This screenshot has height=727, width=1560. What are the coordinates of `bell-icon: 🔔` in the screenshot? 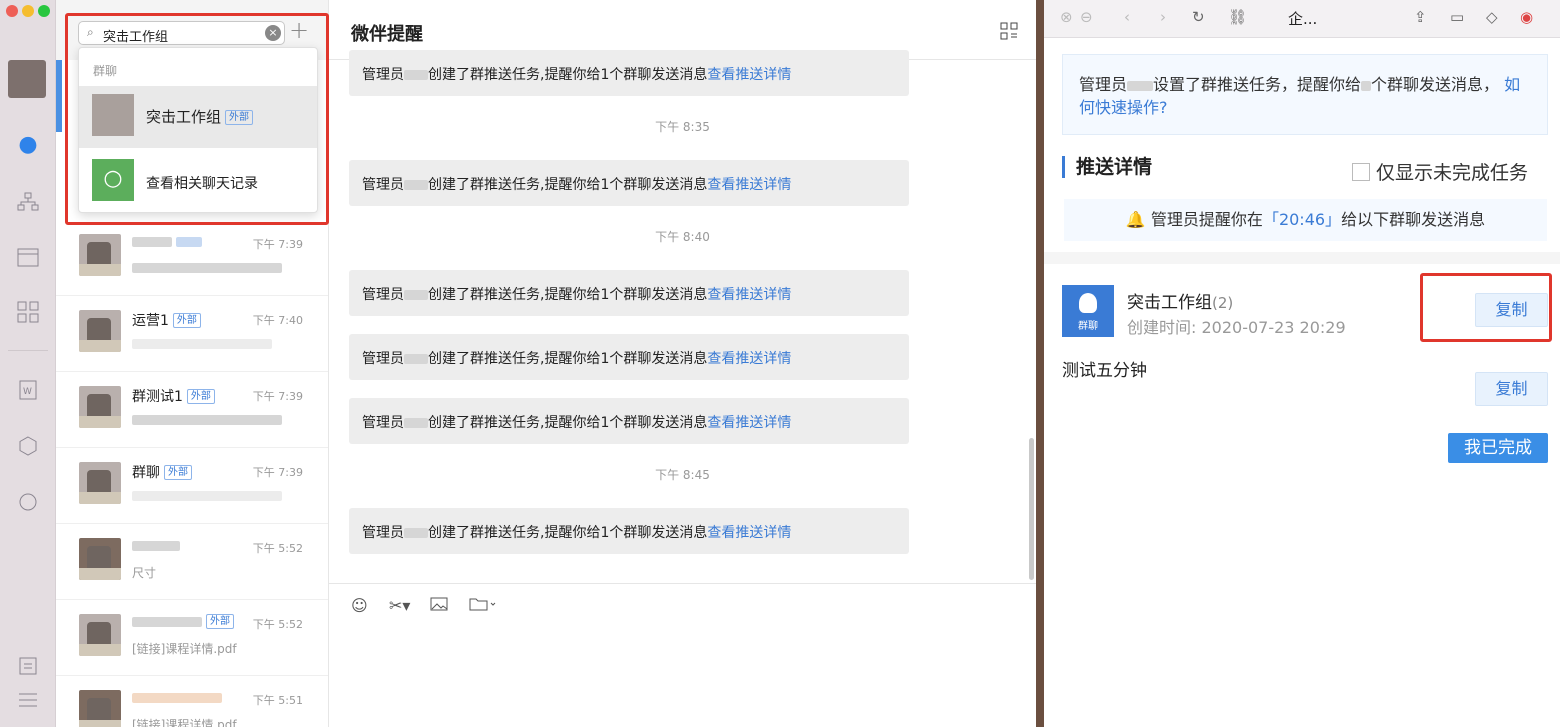 It's located at (1135, 219).